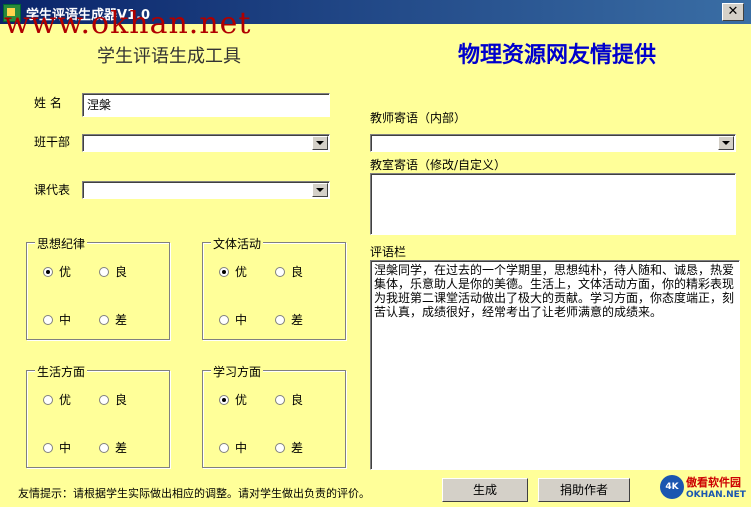 Image resolution: width=751 pixels, height=507 pixels. What do you see at coordinates (274, 287) in the screenshot?
I see `group-sports: 文体活动 优 良 中 差` at bounding box center [274, 287].